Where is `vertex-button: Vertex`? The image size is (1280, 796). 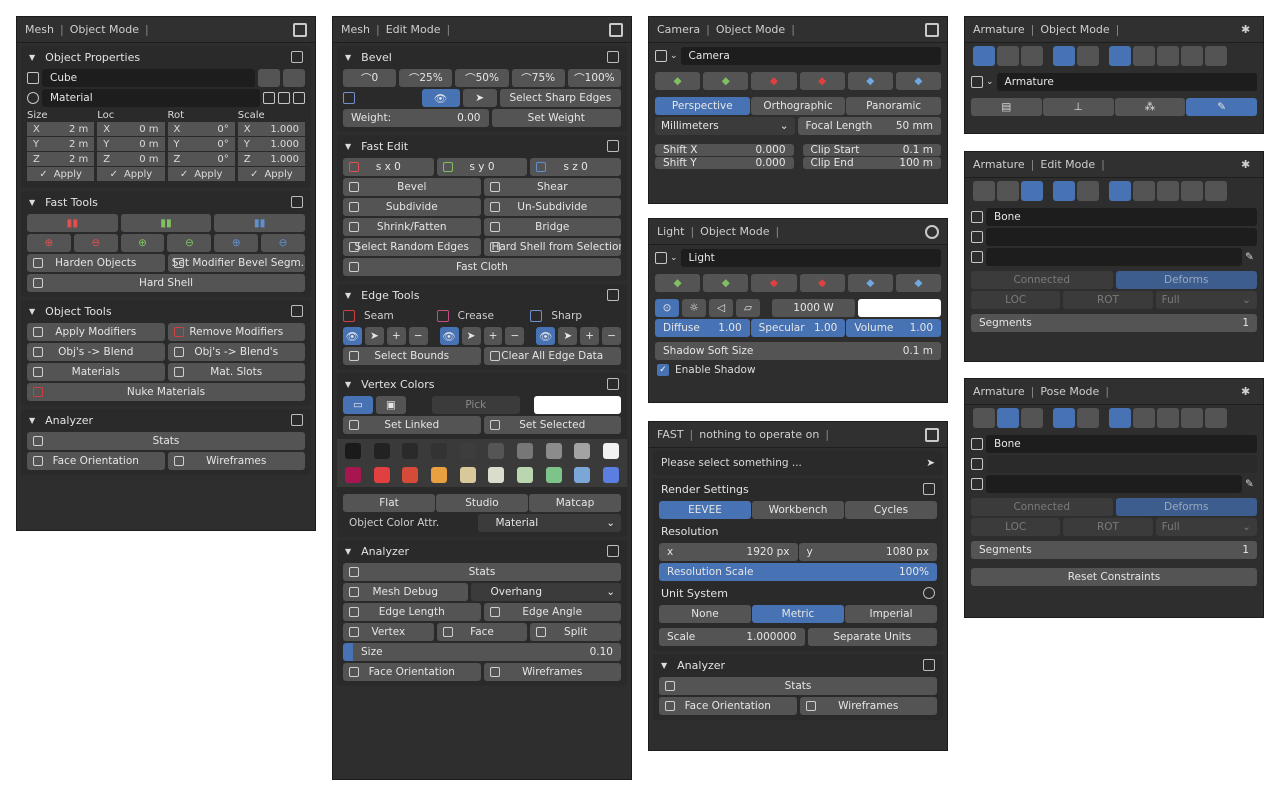
vertex-button: Vertex is located at coordinates (388, 632).